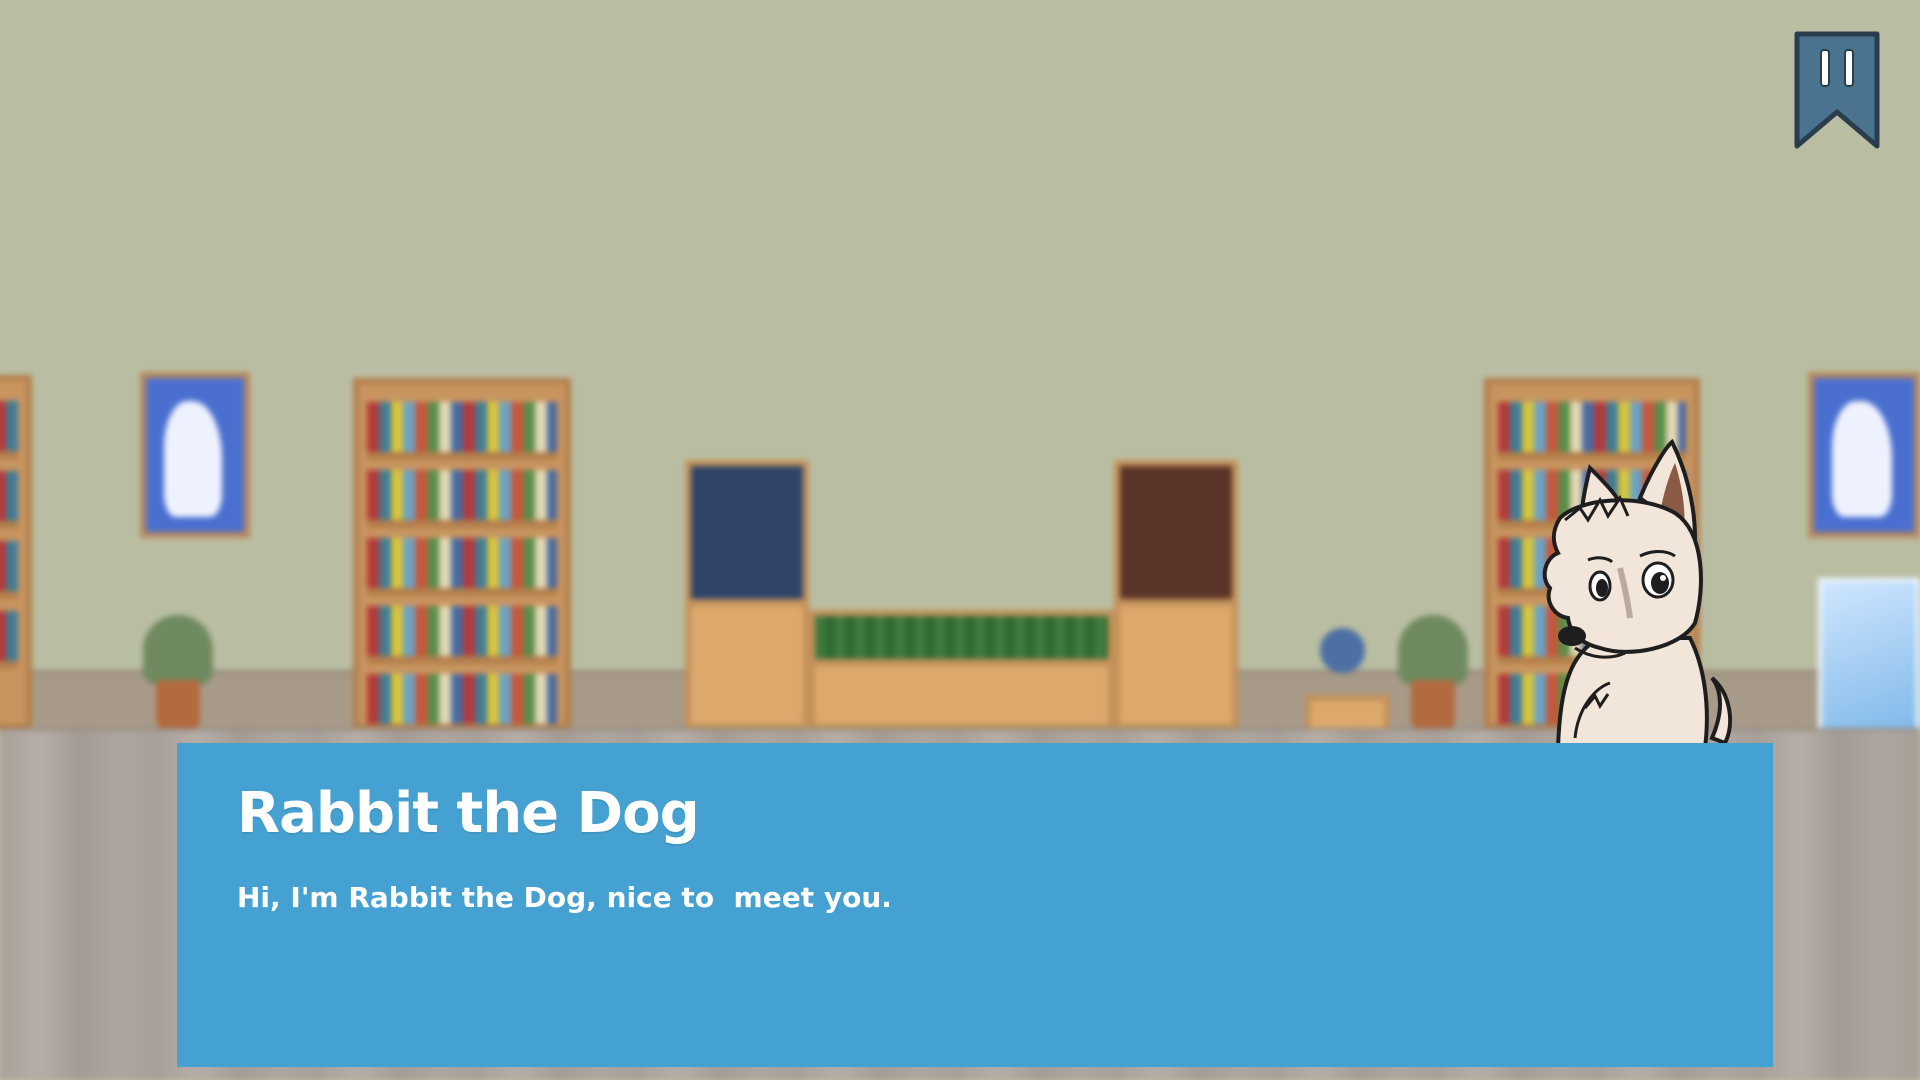  What do you see at coordinates (1342, 650) in the screenshot?
I see `globe` at bounding box center [1342, 650].